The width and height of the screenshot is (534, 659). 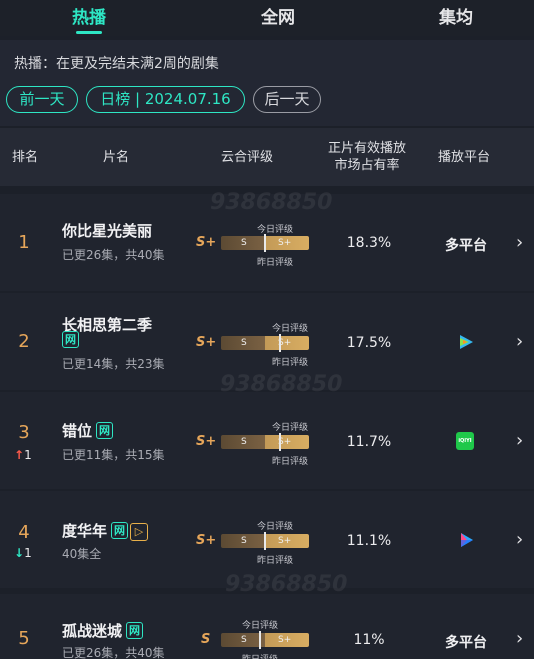 I want to click on show-title-text: 孤战迷城, so click(x=92, y=631).